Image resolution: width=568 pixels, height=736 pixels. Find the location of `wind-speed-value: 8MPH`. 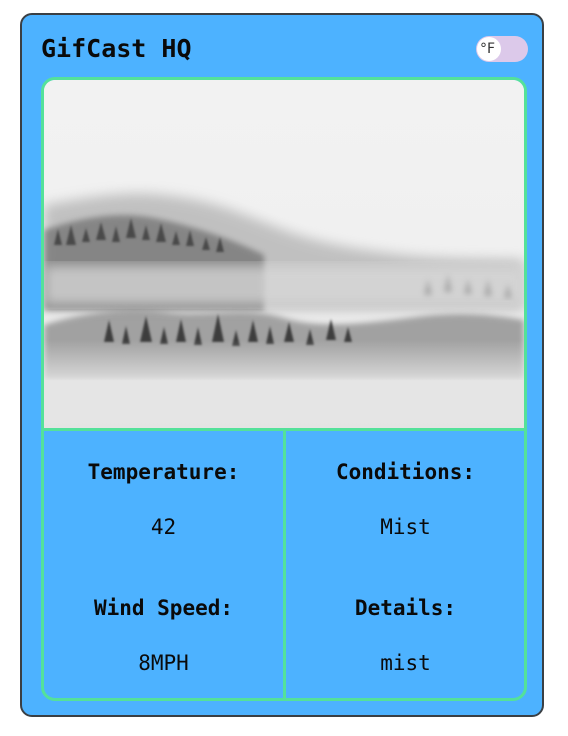

wind-speed-value: 8MPH is located at coordinates (163, 663).